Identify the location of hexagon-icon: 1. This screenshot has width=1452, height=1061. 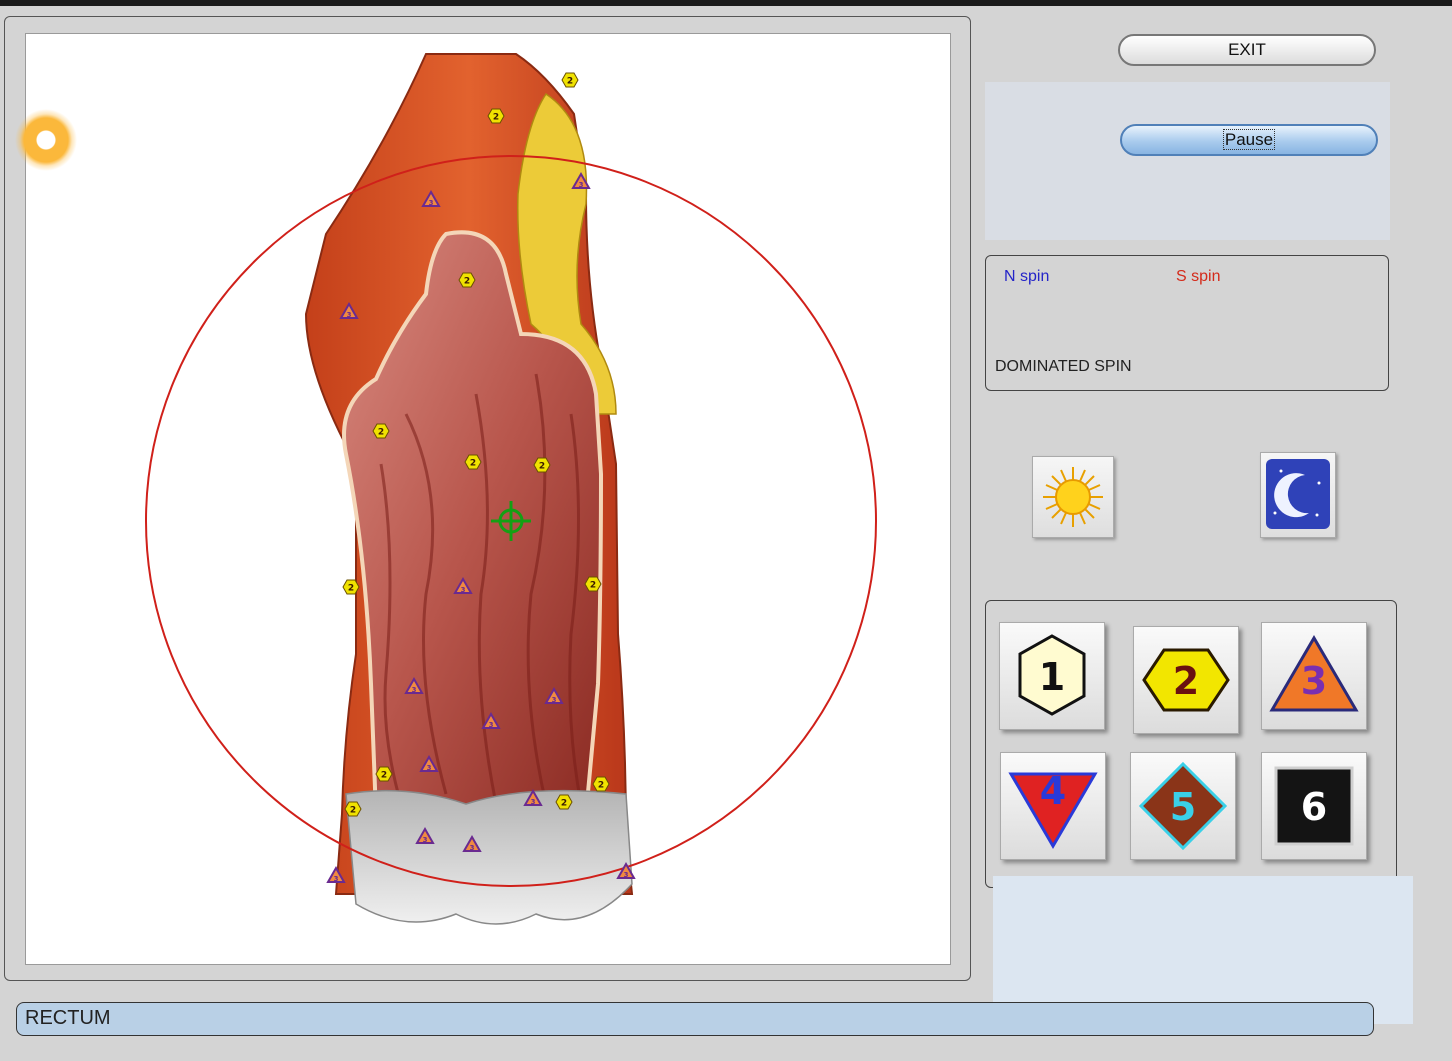
(1052, 675).